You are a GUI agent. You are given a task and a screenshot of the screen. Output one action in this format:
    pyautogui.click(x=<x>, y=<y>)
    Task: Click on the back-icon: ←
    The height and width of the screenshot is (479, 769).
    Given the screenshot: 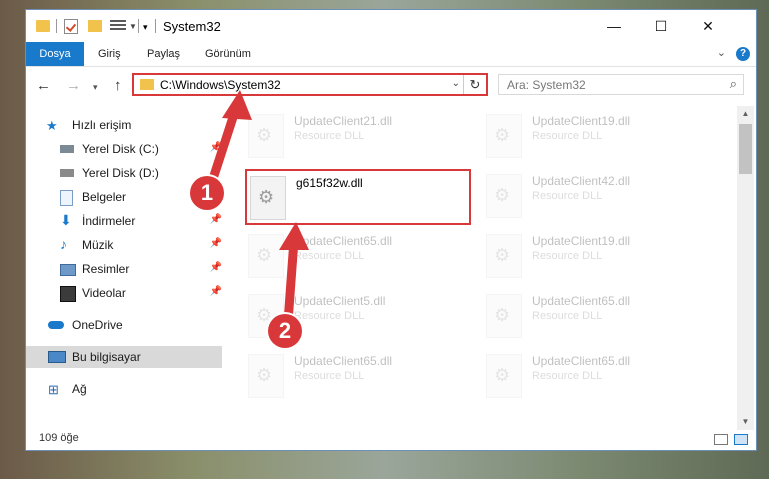 What is the action you would take?
    pyautogui.click(x=43, y=85)
    